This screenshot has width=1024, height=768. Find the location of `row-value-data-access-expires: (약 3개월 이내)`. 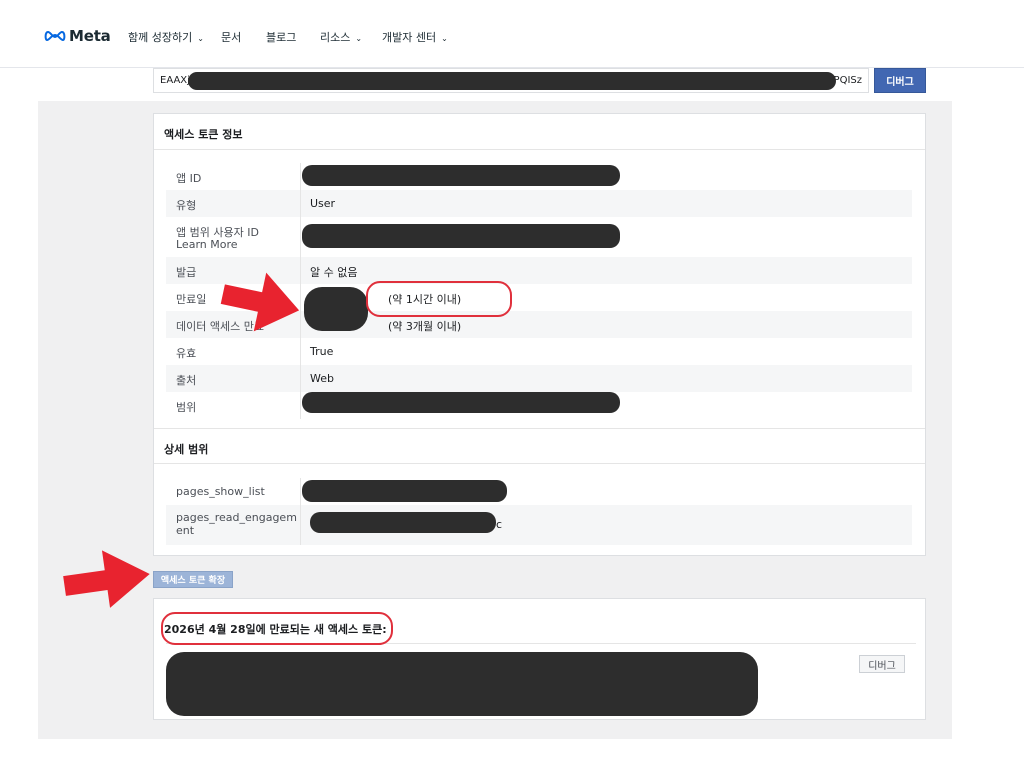

row-value-data-access-expires: (약 3개월 이내) is located at coordinates (425, 326).